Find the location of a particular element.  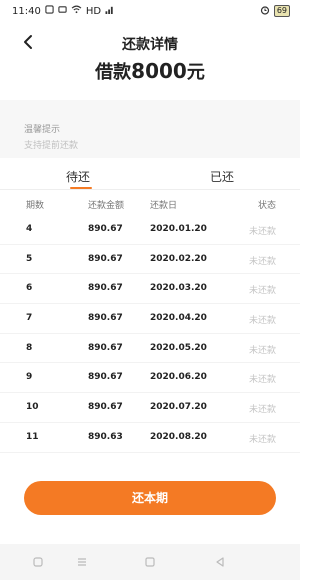

tip-title: 温馨提示 is located at coordinates (42, 130).